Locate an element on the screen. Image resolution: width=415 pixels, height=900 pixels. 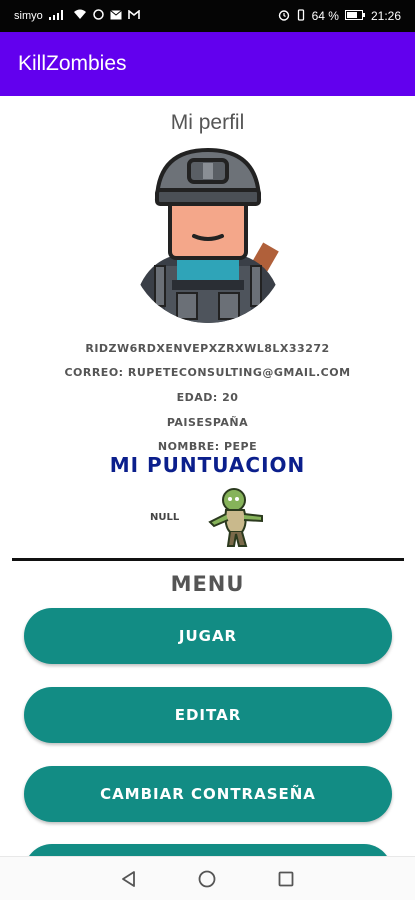
vibrate-icon is located at coordinates (301, 16).